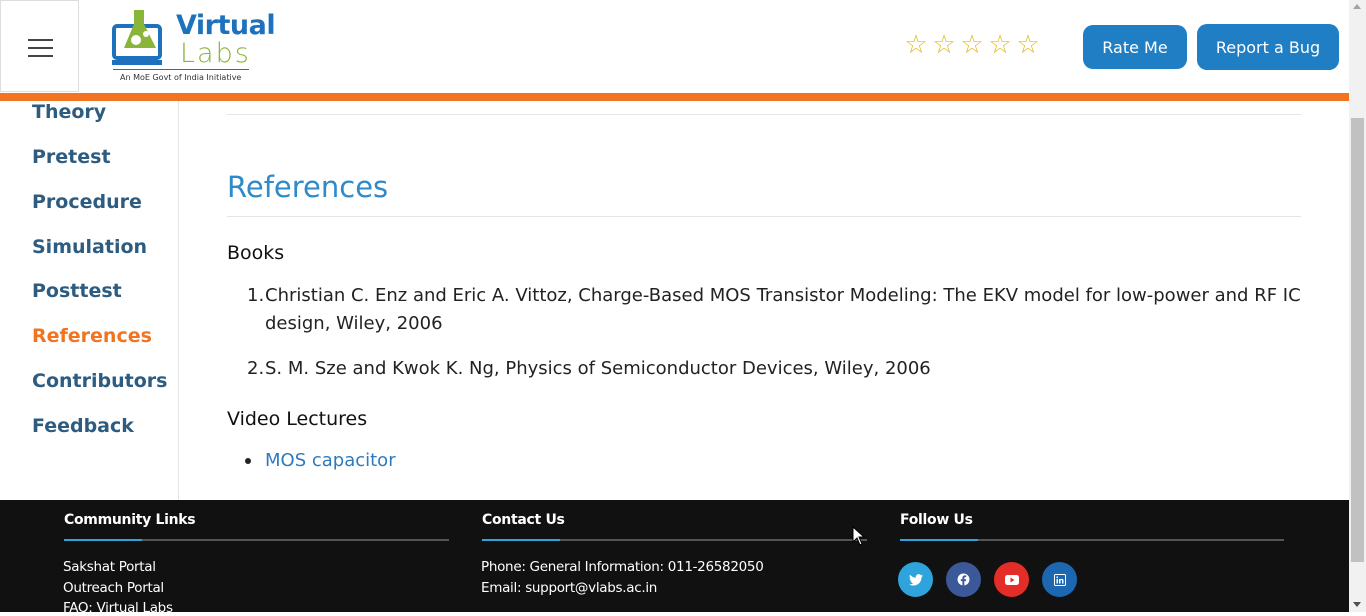 The width and height of the screenshot is (1366, 616). Describe the element at coordinates (569, 588) in the screenshot. I see `contact-email: Email: support@vlabs.ac.in` at that location.